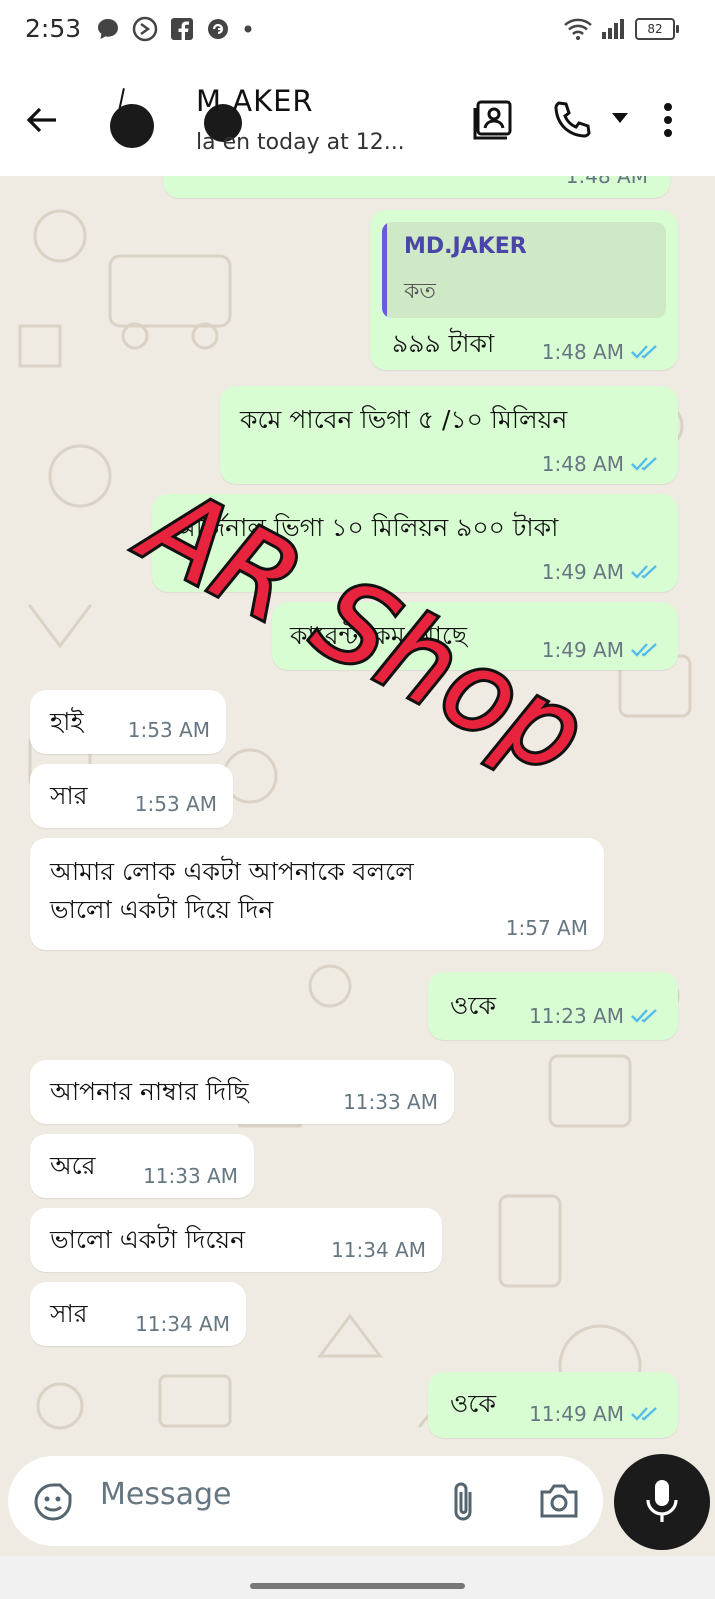 The width and height of the screenshot is (715, 1599). What do you see at coordinates (657, 29) in the screenshot?
I see `battery-icon: 82` at bounding box center [657, 29].